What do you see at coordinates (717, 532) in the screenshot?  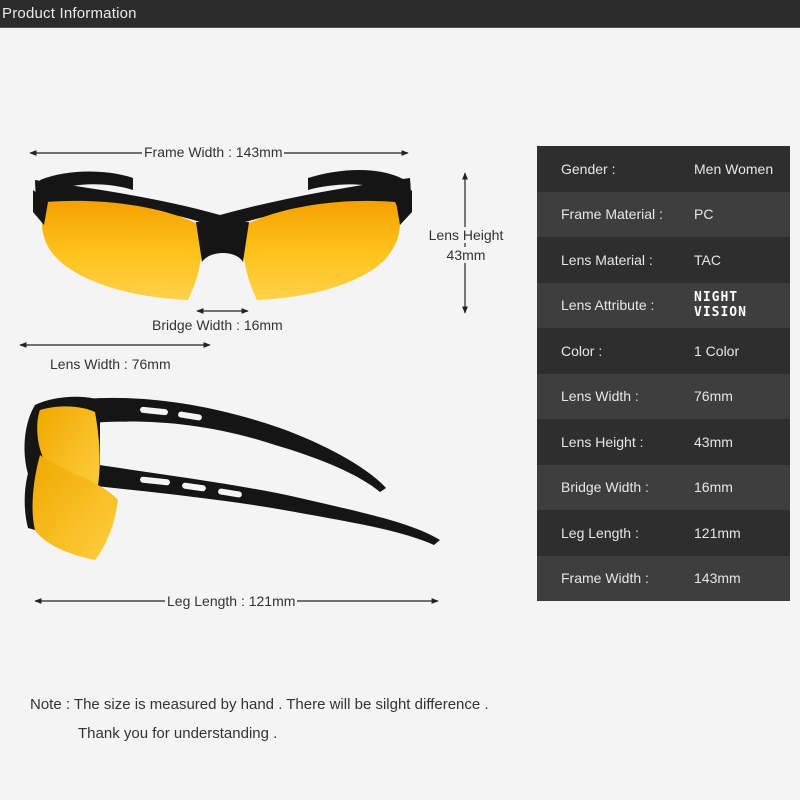 I see `spec-value: 121mm` at bounding box center [717, 532].